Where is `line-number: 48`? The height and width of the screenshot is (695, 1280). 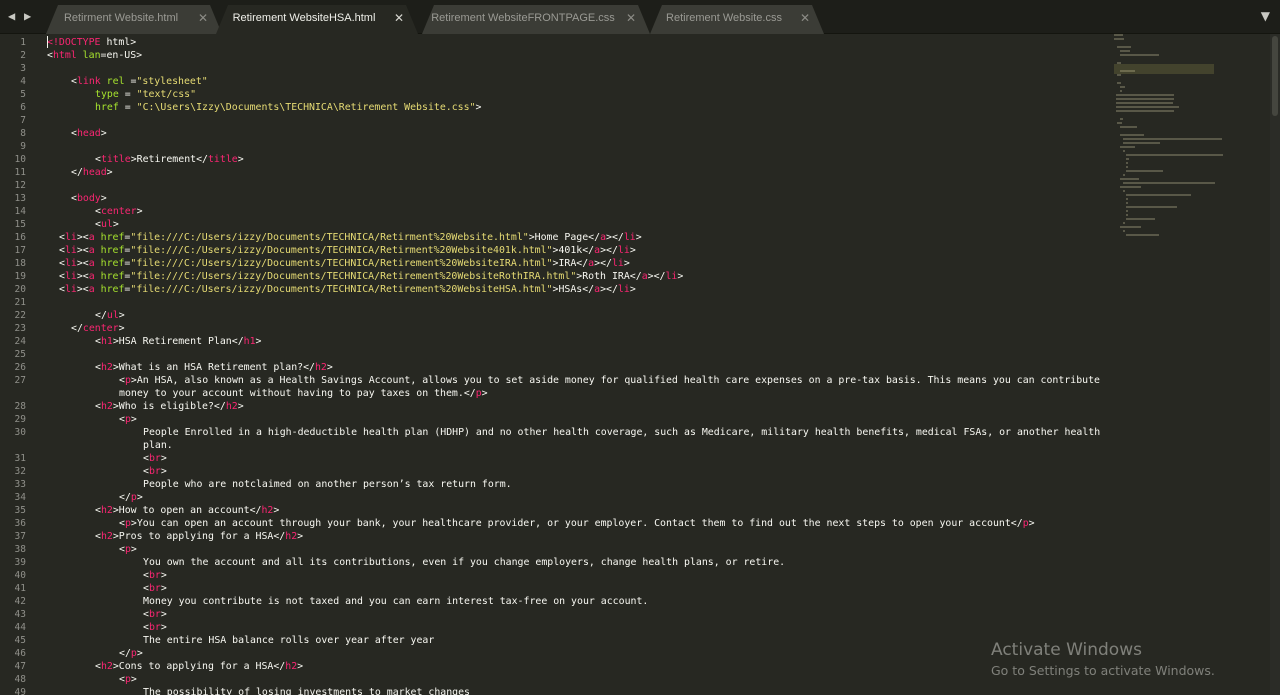 line-number: 48 is located at coordinates (20, 679).